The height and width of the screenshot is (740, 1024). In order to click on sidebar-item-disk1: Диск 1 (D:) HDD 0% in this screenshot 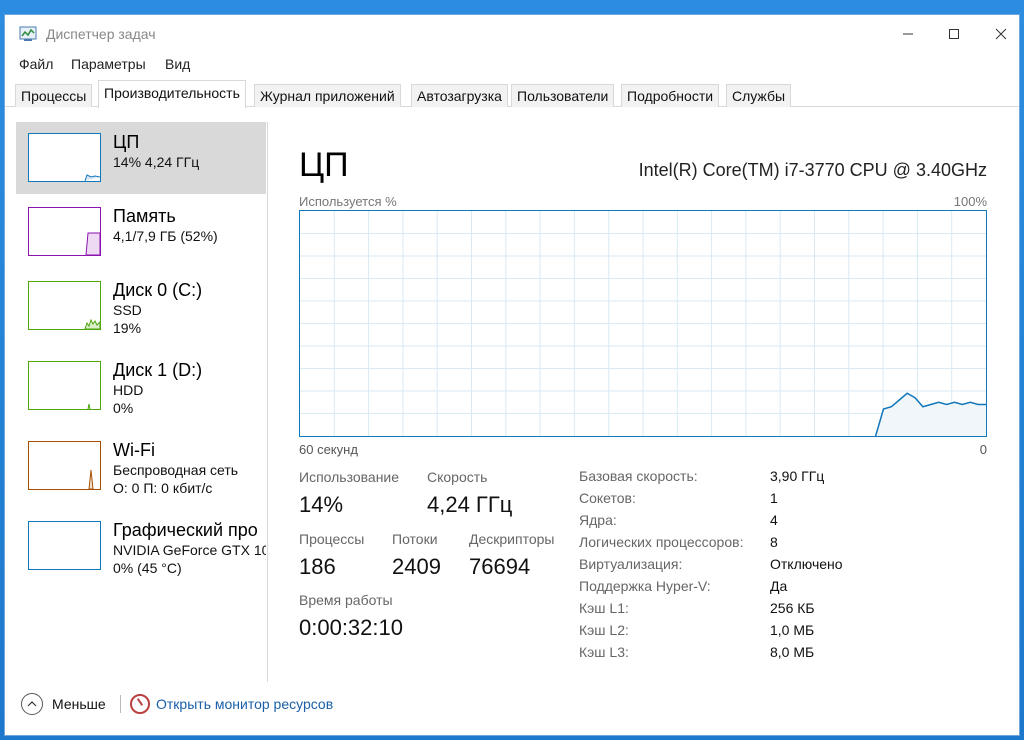, I will do `click(141, 386)`.